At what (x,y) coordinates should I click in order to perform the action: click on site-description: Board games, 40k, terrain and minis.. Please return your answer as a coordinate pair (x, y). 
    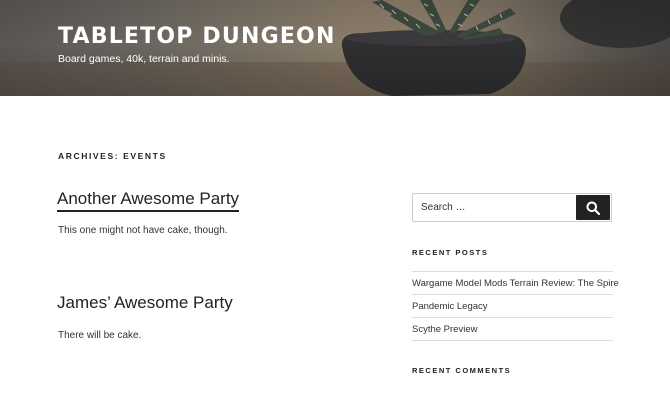
    Looking at the image, I should click on (144, 59).